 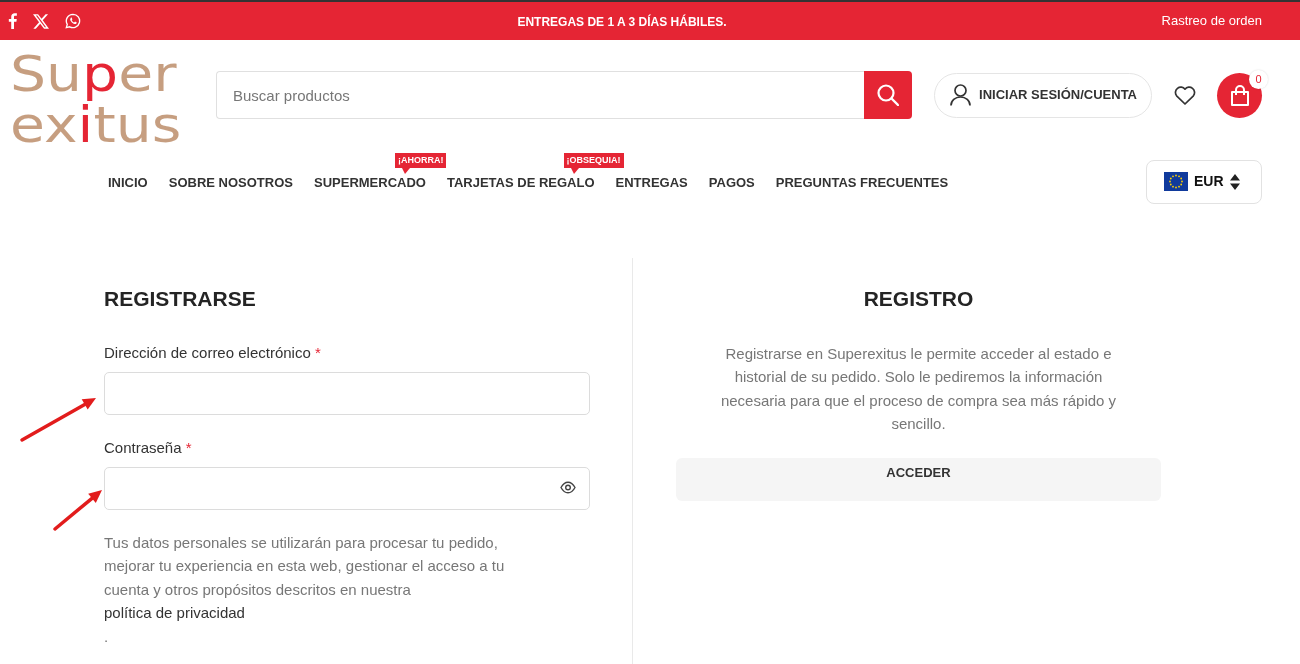 I want to click on announcement-text: ENTREGAS DE 1 A 3 DÍAS HÁBILES., so click(x=622, y=22).